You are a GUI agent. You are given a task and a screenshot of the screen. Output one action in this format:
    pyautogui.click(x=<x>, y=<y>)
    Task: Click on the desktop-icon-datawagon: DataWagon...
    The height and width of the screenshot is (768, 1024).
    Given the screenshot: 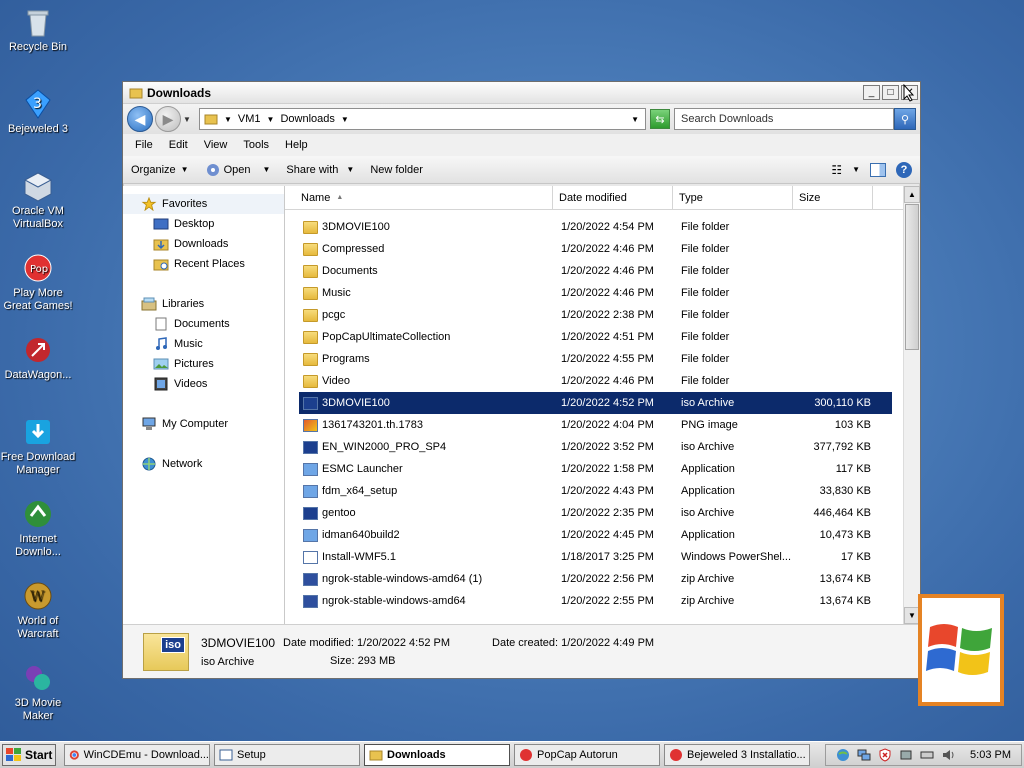 What is the action you would take?
    pyautogui.click(x=38, y=358)
    